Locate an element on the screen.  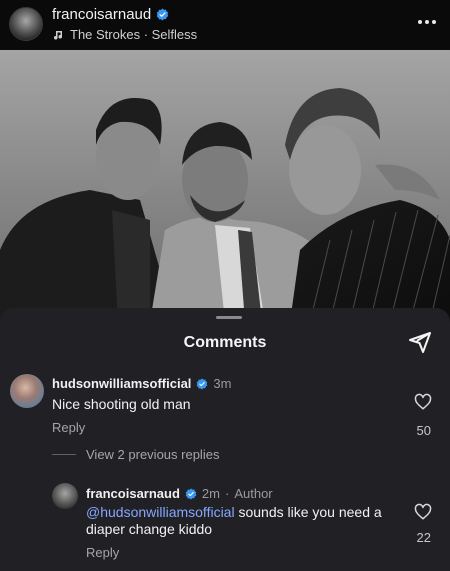
reply-thread-line is located at coordinates (64, 454).